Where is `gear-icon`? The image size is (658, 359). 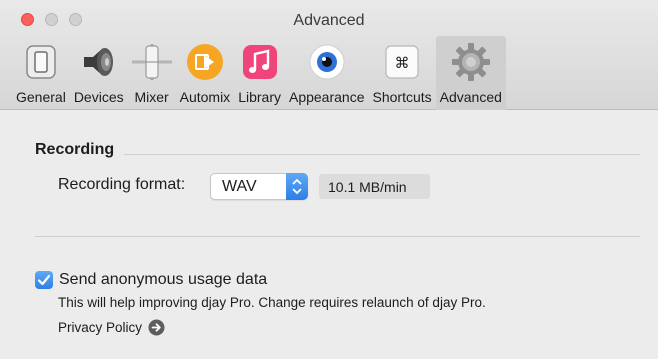
gear-icon is located at coordinates (471, 62).